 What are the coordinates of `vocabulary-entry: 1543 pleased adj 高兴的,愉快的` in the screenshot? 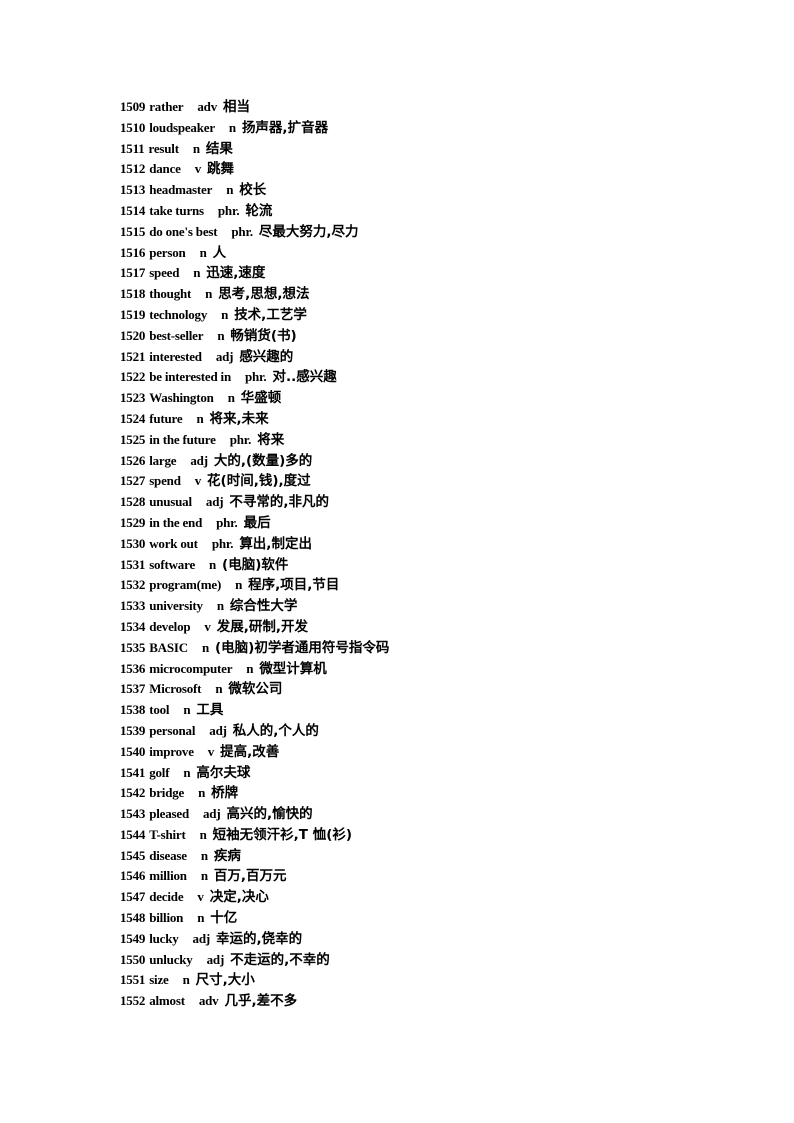 It's located at (254, 814).